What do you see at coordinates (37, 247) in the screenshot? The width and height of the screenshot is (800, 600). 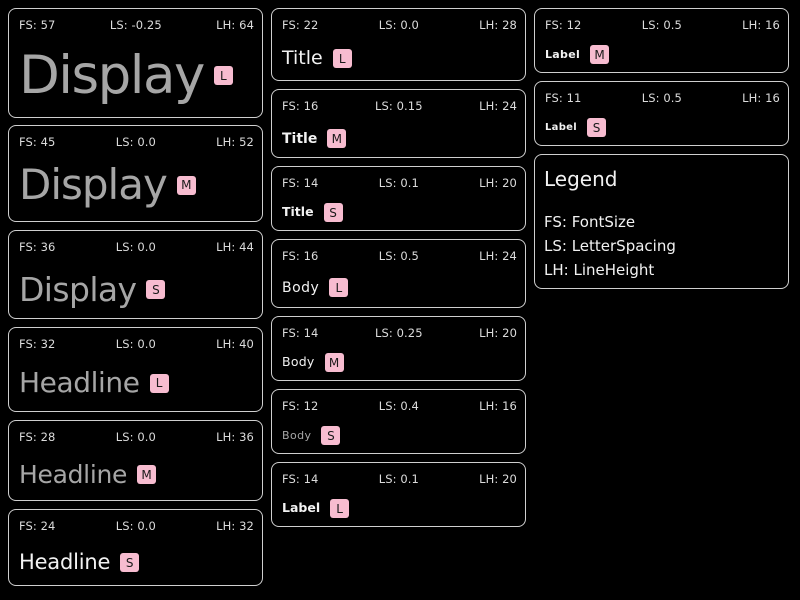 I see `font-size-value: FS: 36` at bounding box center [37, 247].